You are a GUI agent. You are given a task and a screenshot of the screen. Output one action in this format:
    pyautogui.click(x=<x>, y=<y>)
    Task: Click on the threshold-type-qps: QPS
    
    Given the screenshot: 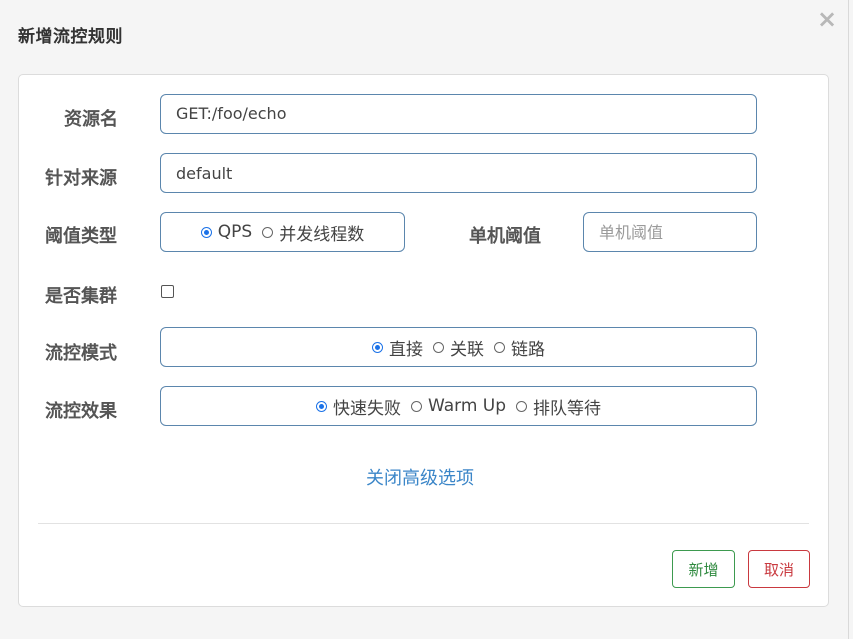 What is the action you would take?
    pyautogui.click(x=226, y=232)
    